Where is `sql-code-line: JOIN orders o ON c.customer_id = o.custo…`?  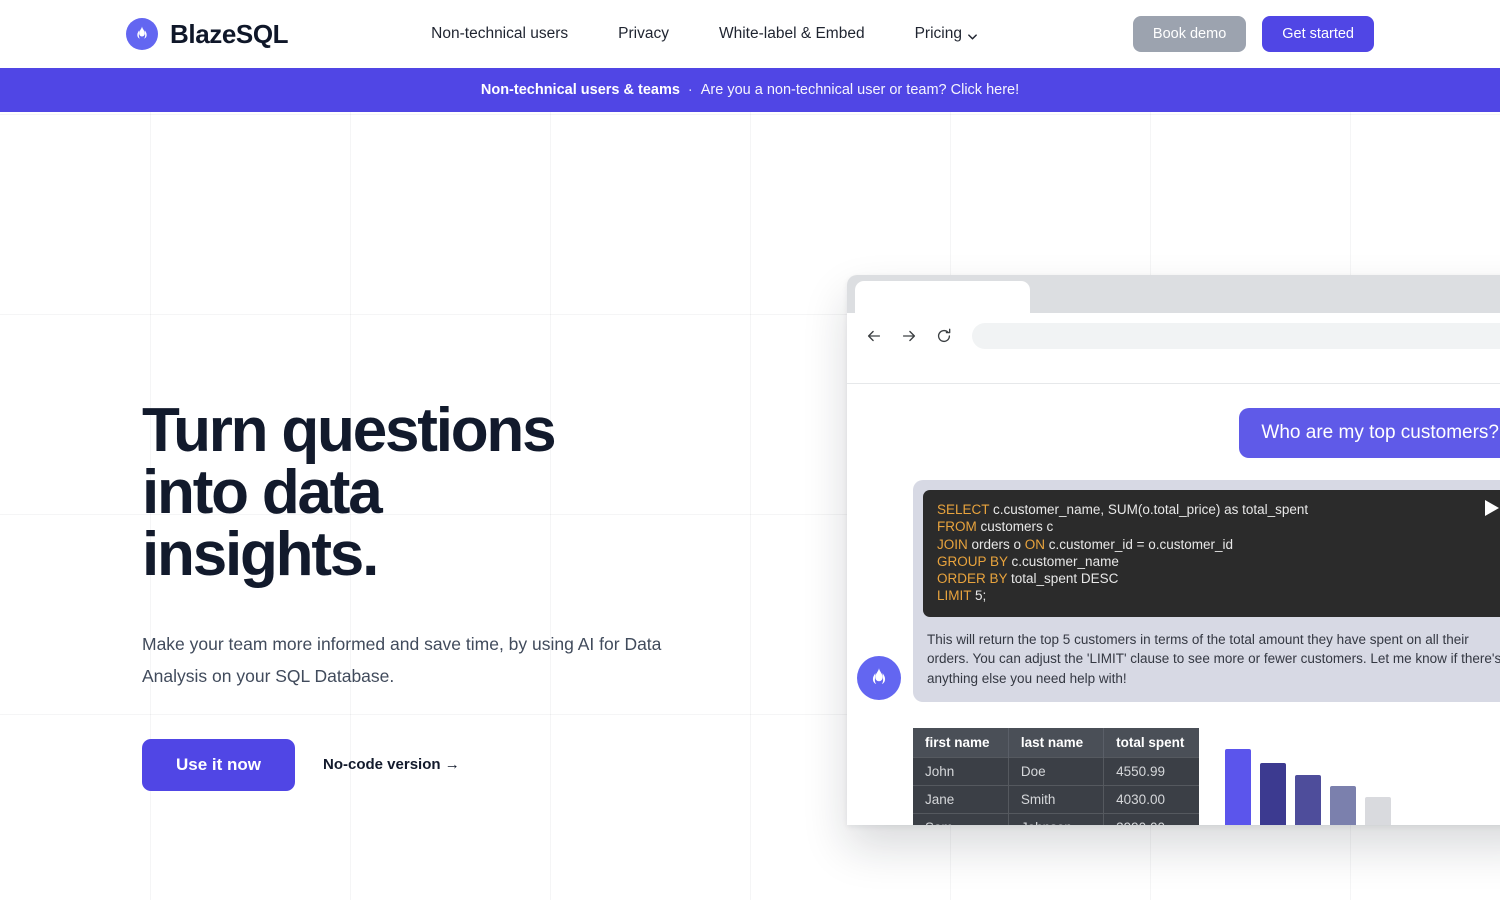
sql-code-line: JOIN orders o ON c.customer_id = o.custo… is located at coordinates (1085, 544).